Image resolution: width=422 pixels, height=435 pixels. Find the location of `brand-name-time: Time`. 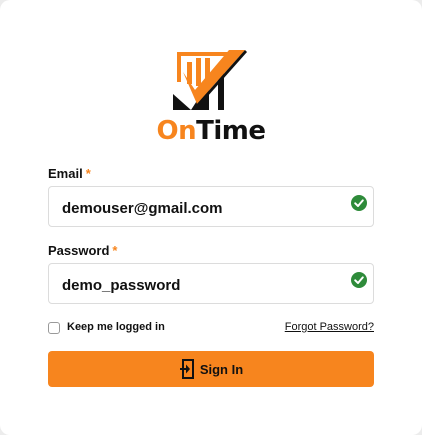

brand-name-time: Time is located at coordinates (231, 131).